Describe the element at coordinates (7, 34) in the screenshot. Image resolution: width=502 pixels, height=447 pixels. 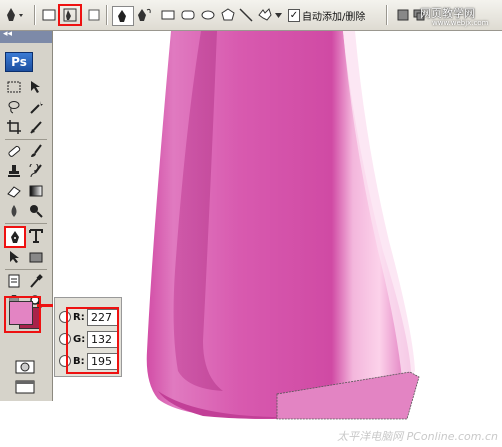
I see `collapse-icon: ◂◂` at that location.